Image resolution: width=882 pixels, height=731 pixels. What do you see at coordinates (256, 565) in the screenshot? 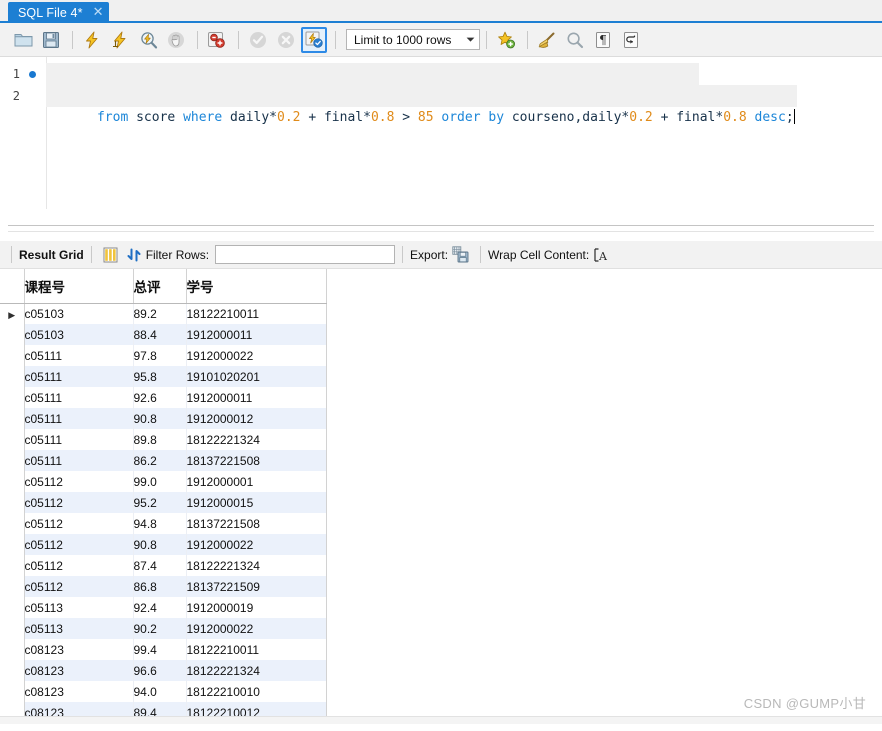
I see `cell-student-no: 18122221324` at bounding box center [256, 565].